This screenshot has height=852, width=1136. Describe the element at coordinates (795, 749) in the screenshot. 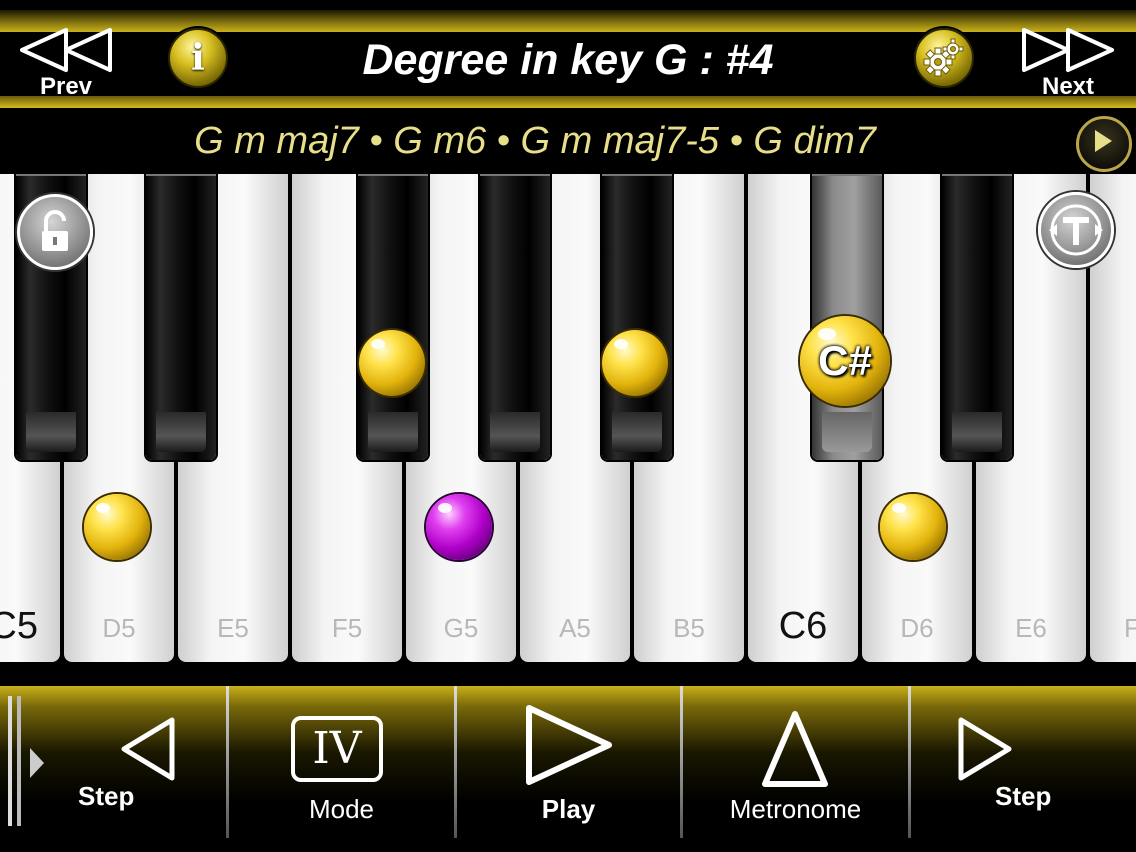

I see `metronome-icon` at that location.